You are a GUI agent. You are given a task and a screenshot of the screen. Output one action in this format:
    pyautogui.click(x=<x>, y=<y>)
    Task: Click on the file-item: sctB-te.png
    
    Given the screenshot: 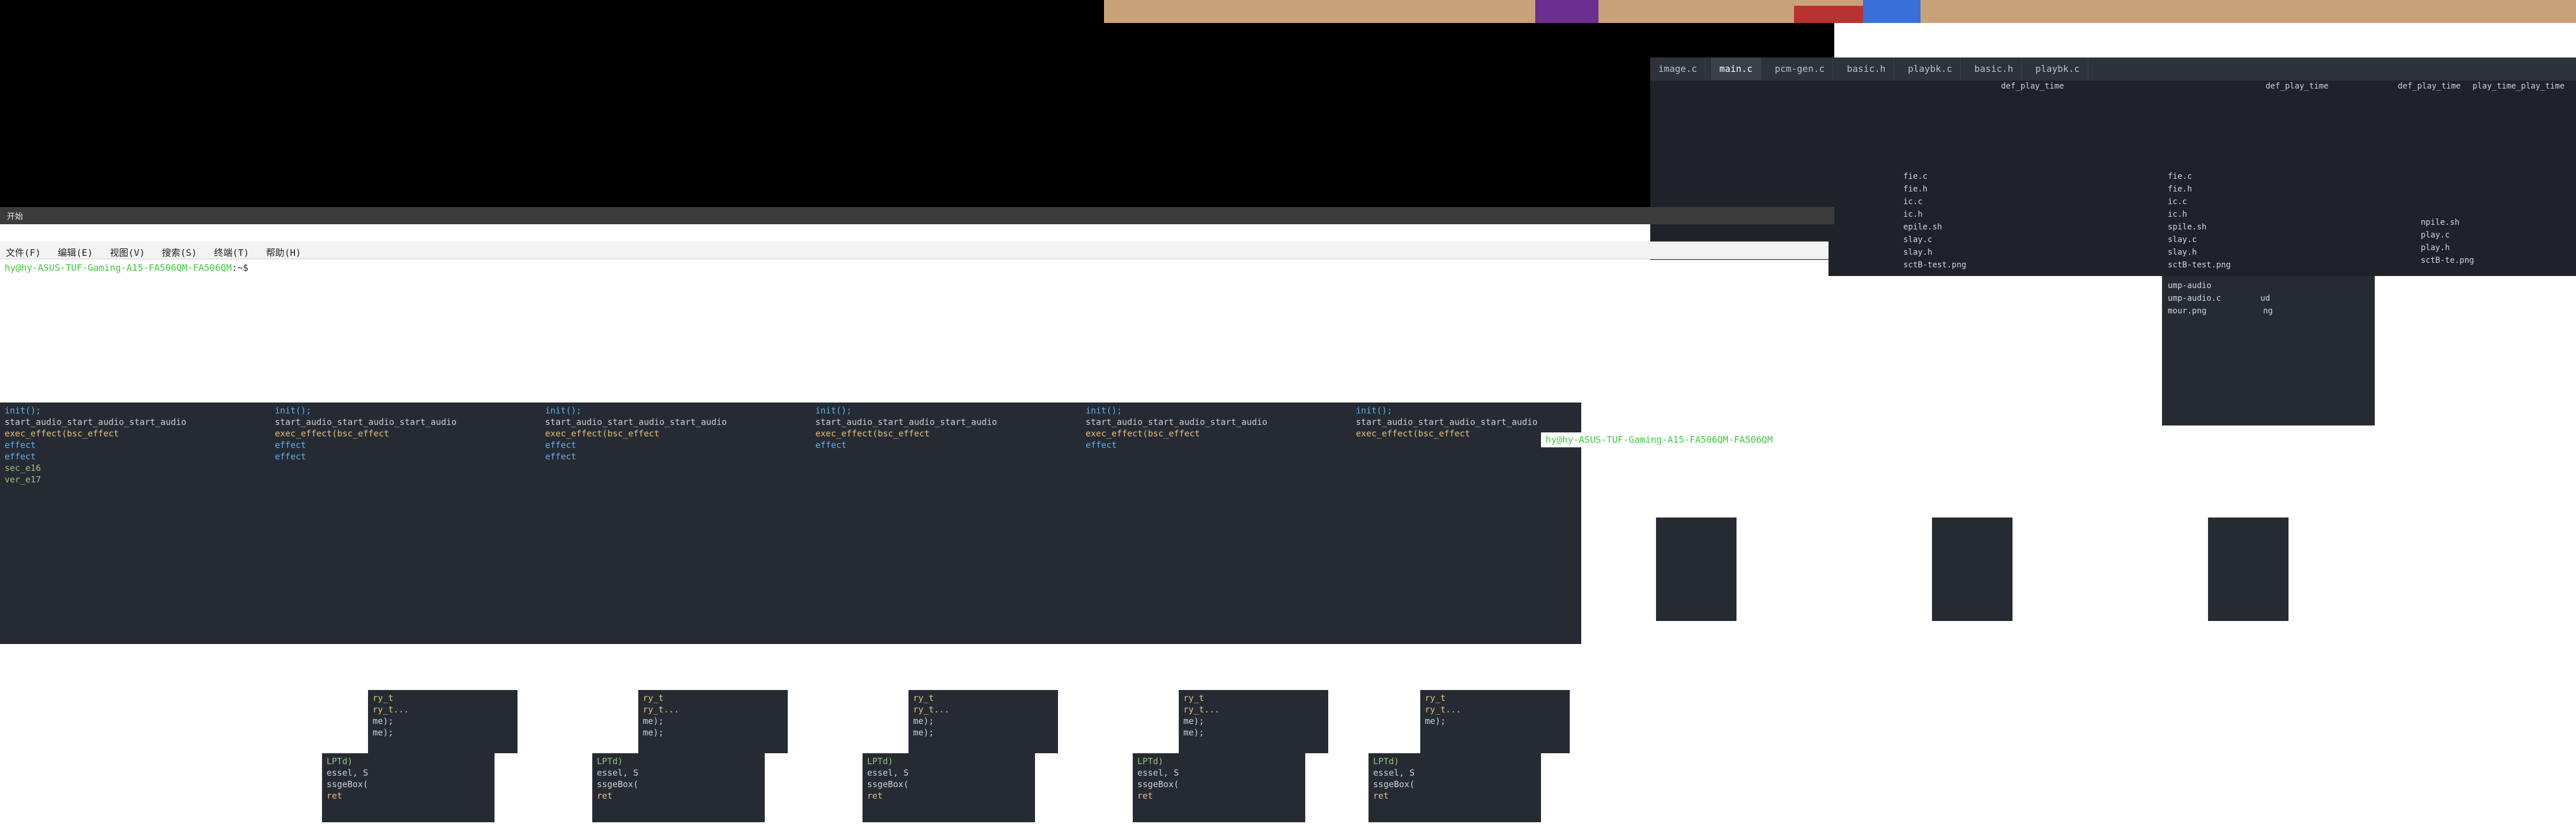 What is the action you would take?
    pyautogui.click(x=2472, y=260)
    